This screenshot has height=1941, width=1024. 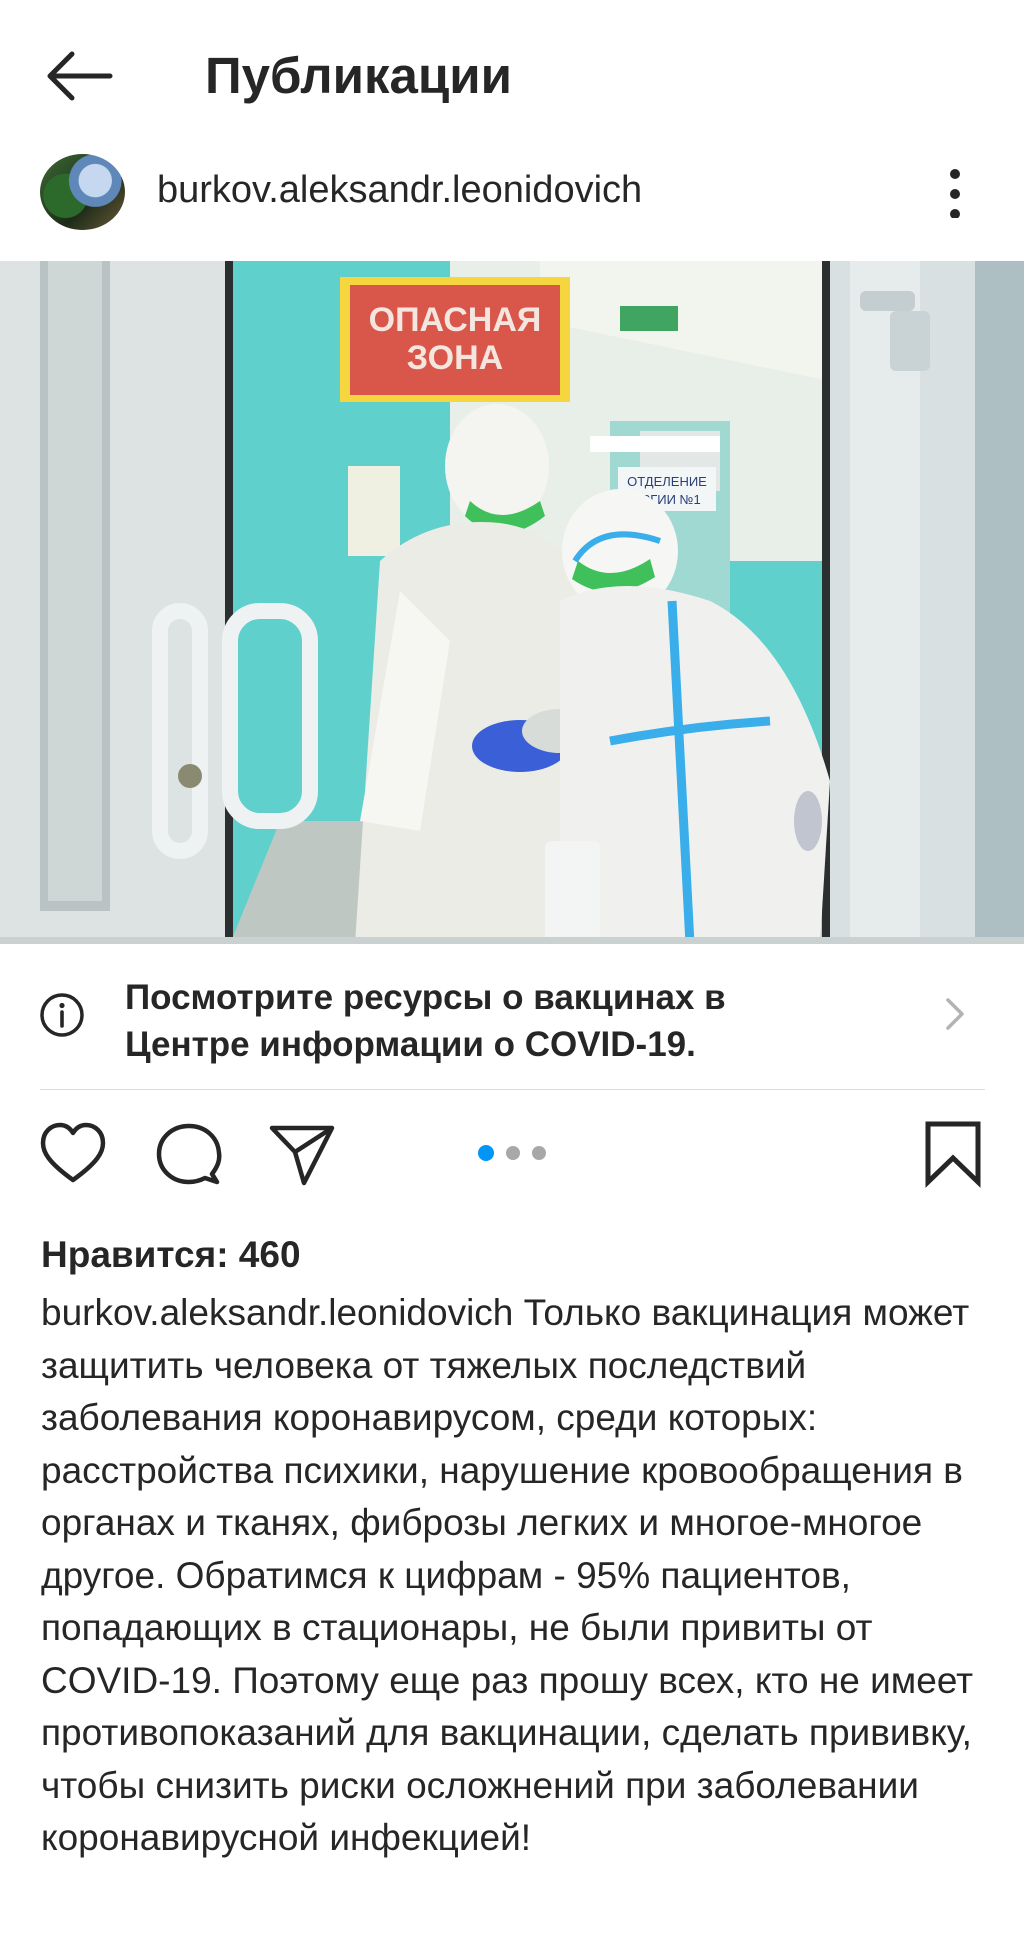 I want to click on bookmark-icon, so click(x=953, y=1154).